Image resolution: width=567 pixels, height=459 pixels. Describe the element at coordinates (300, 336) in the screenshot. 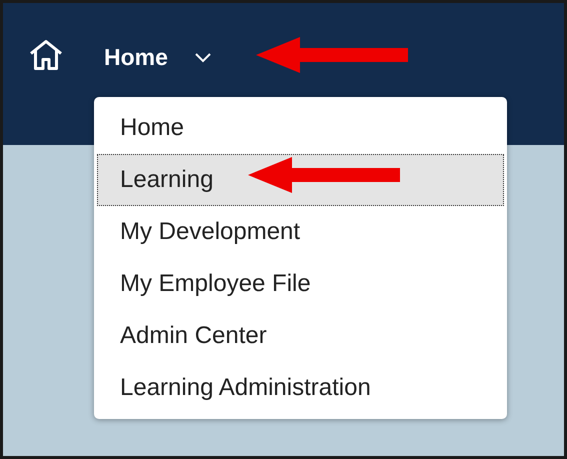

I see `menu-item: Admin Center` at that location.